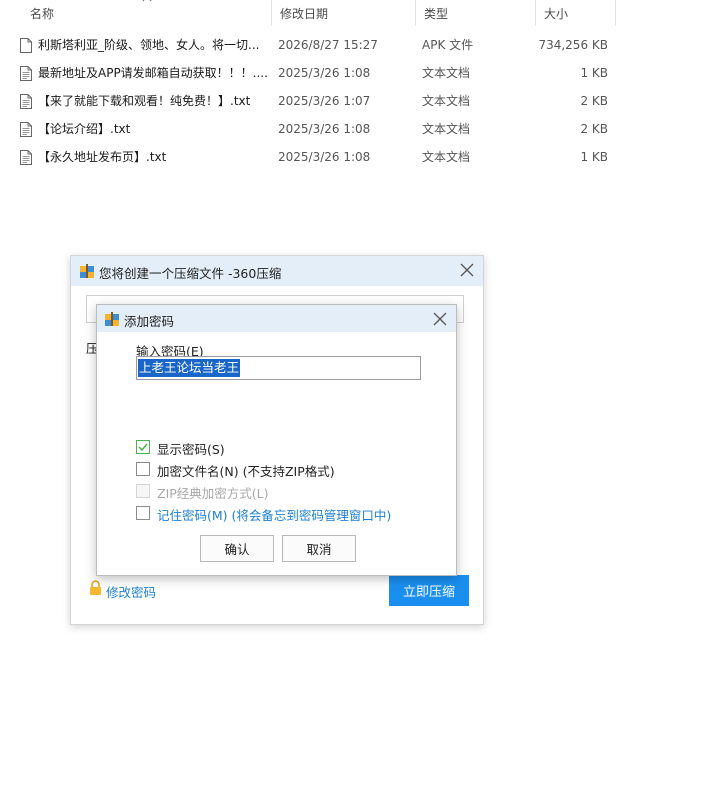 Image resolution: width=705 pixels, height=789 pixels. I want to click on dialog-title-bar: 您将创建一个压缩文件 -360压缩, so click(277, 271).